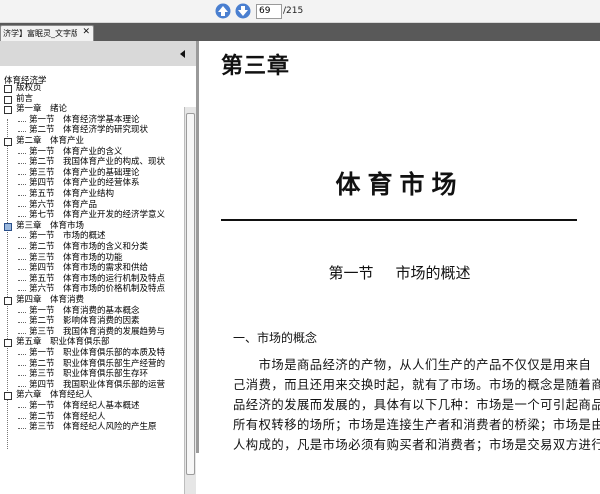 This screenshot has height=494, width=600. What do you see at coordinates (8, 226) in the screenshot?
I see `expanded-node-icon` at bounding box center [8, 226].